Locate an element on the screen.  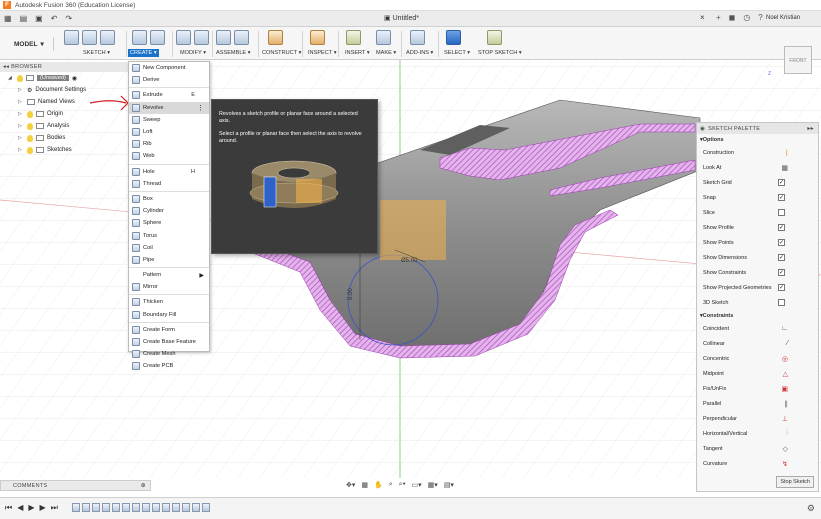
close-tab-icon: × is located at coordinates (702, 17).